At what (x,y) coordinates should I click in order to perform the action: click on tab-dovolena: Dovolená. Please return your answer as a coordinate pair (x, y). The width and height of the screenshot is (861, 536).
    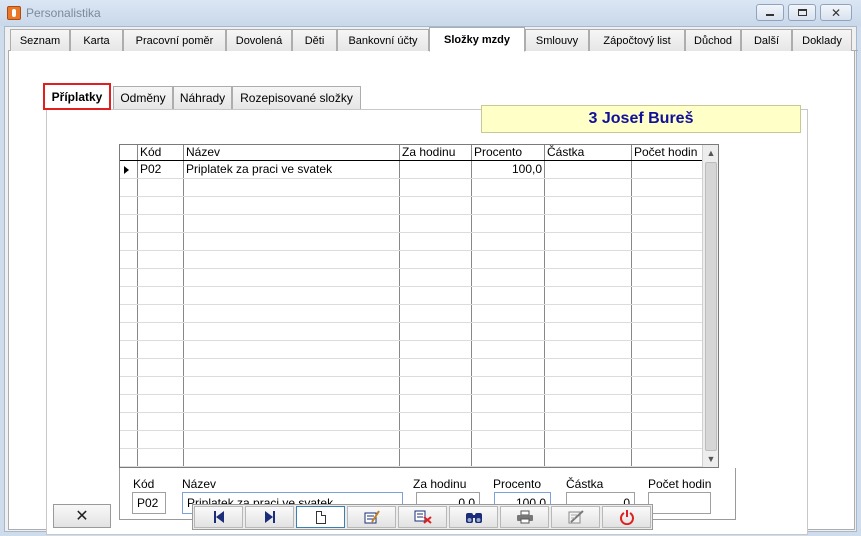
    Looking at the image, I should click on (259, 40).